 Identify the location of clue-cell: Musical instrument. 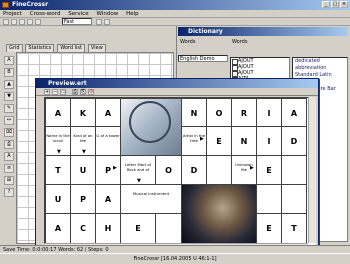
(151, 199).